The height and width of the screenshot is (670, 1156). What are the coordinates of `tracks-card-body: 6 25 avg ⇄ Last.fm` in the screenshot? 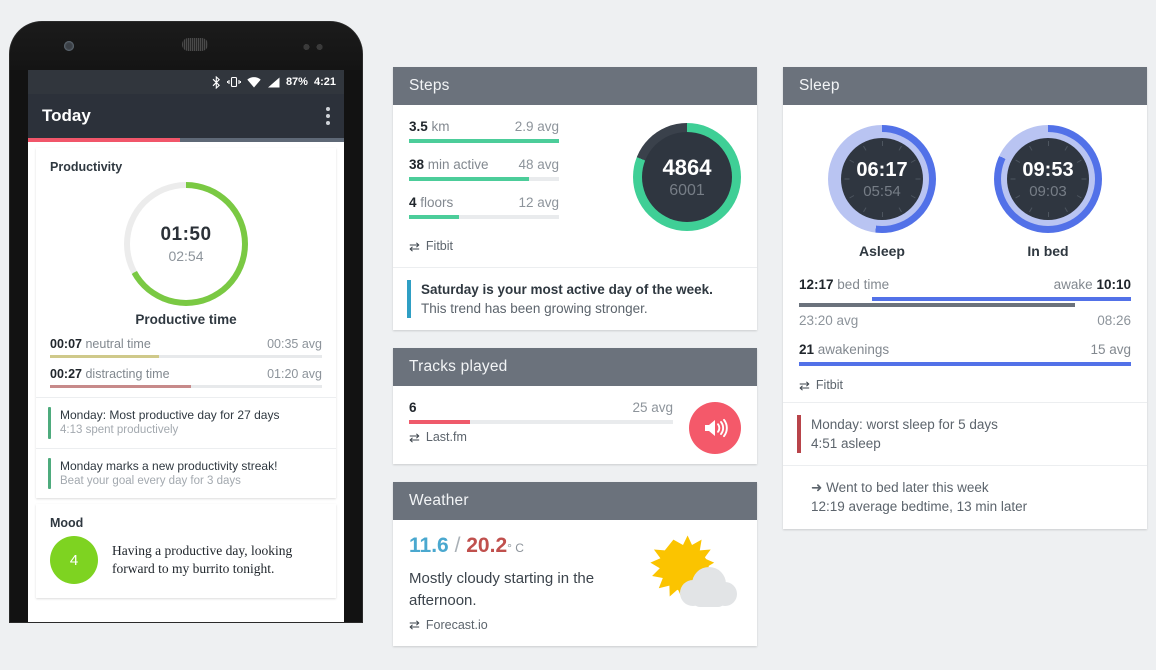 It's located at (575, 425).